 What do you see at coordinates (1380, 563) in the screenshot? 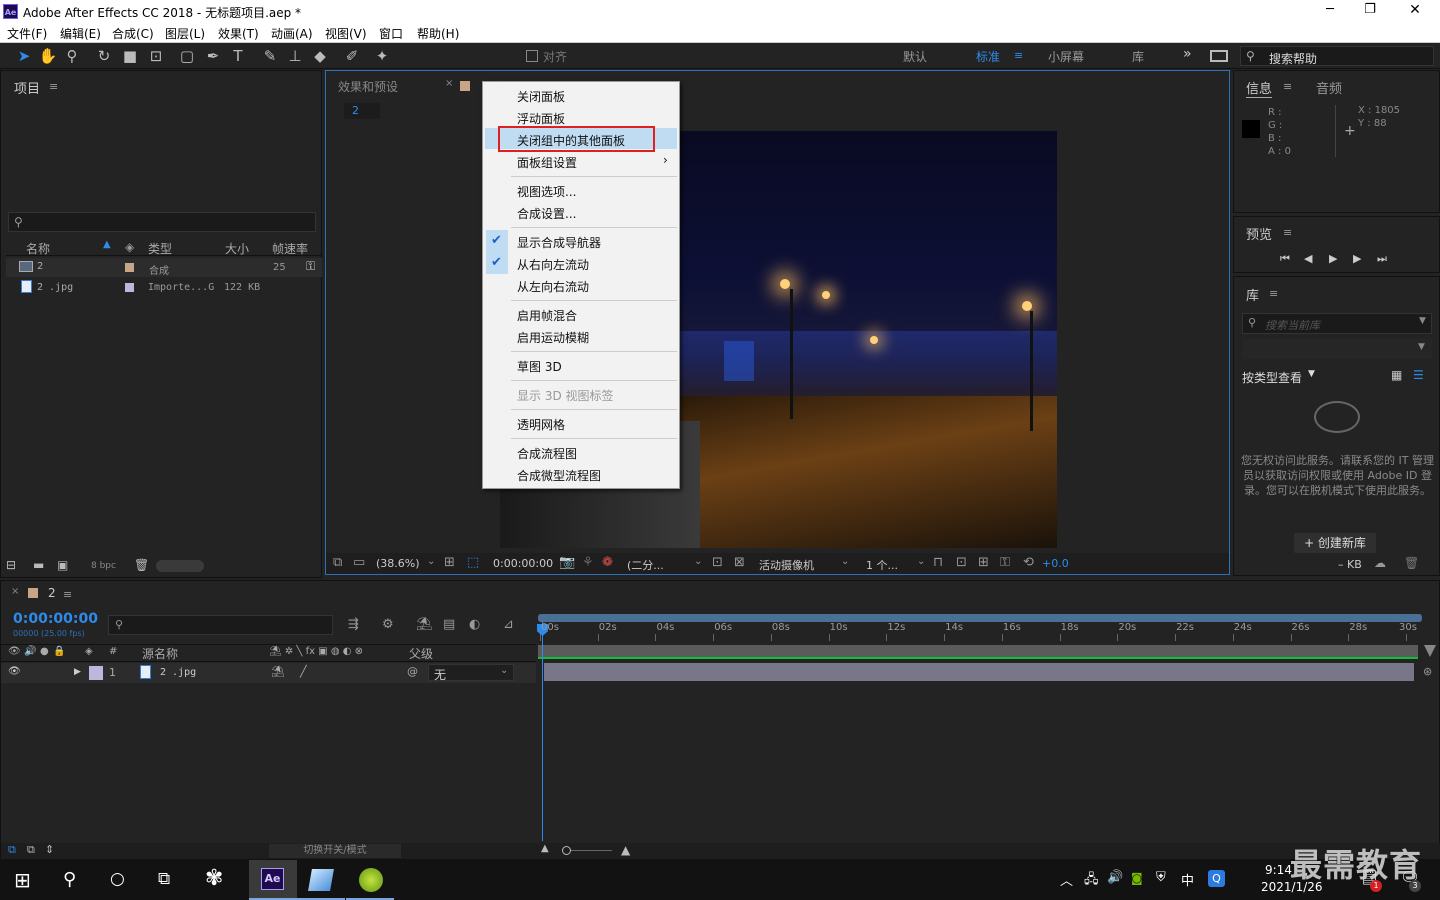
I see `cloud-sync-icon: ☁` at bounding box center [1380, 563].